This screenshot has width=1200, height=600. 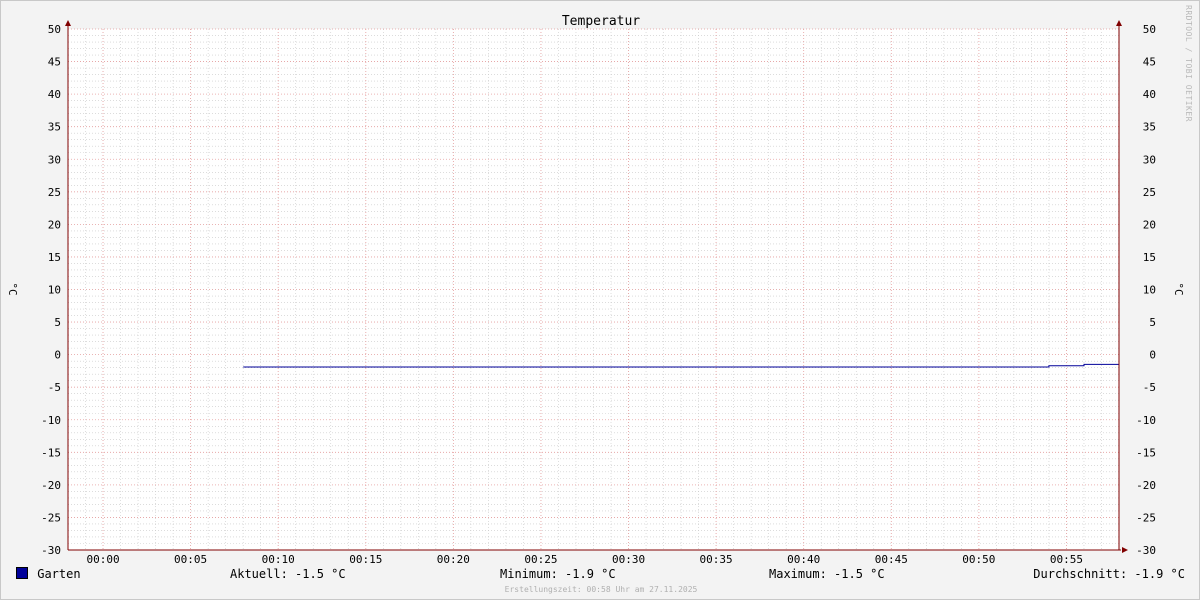 I want to click on x-tick-label: 00:15, so click(x=365, y=559).